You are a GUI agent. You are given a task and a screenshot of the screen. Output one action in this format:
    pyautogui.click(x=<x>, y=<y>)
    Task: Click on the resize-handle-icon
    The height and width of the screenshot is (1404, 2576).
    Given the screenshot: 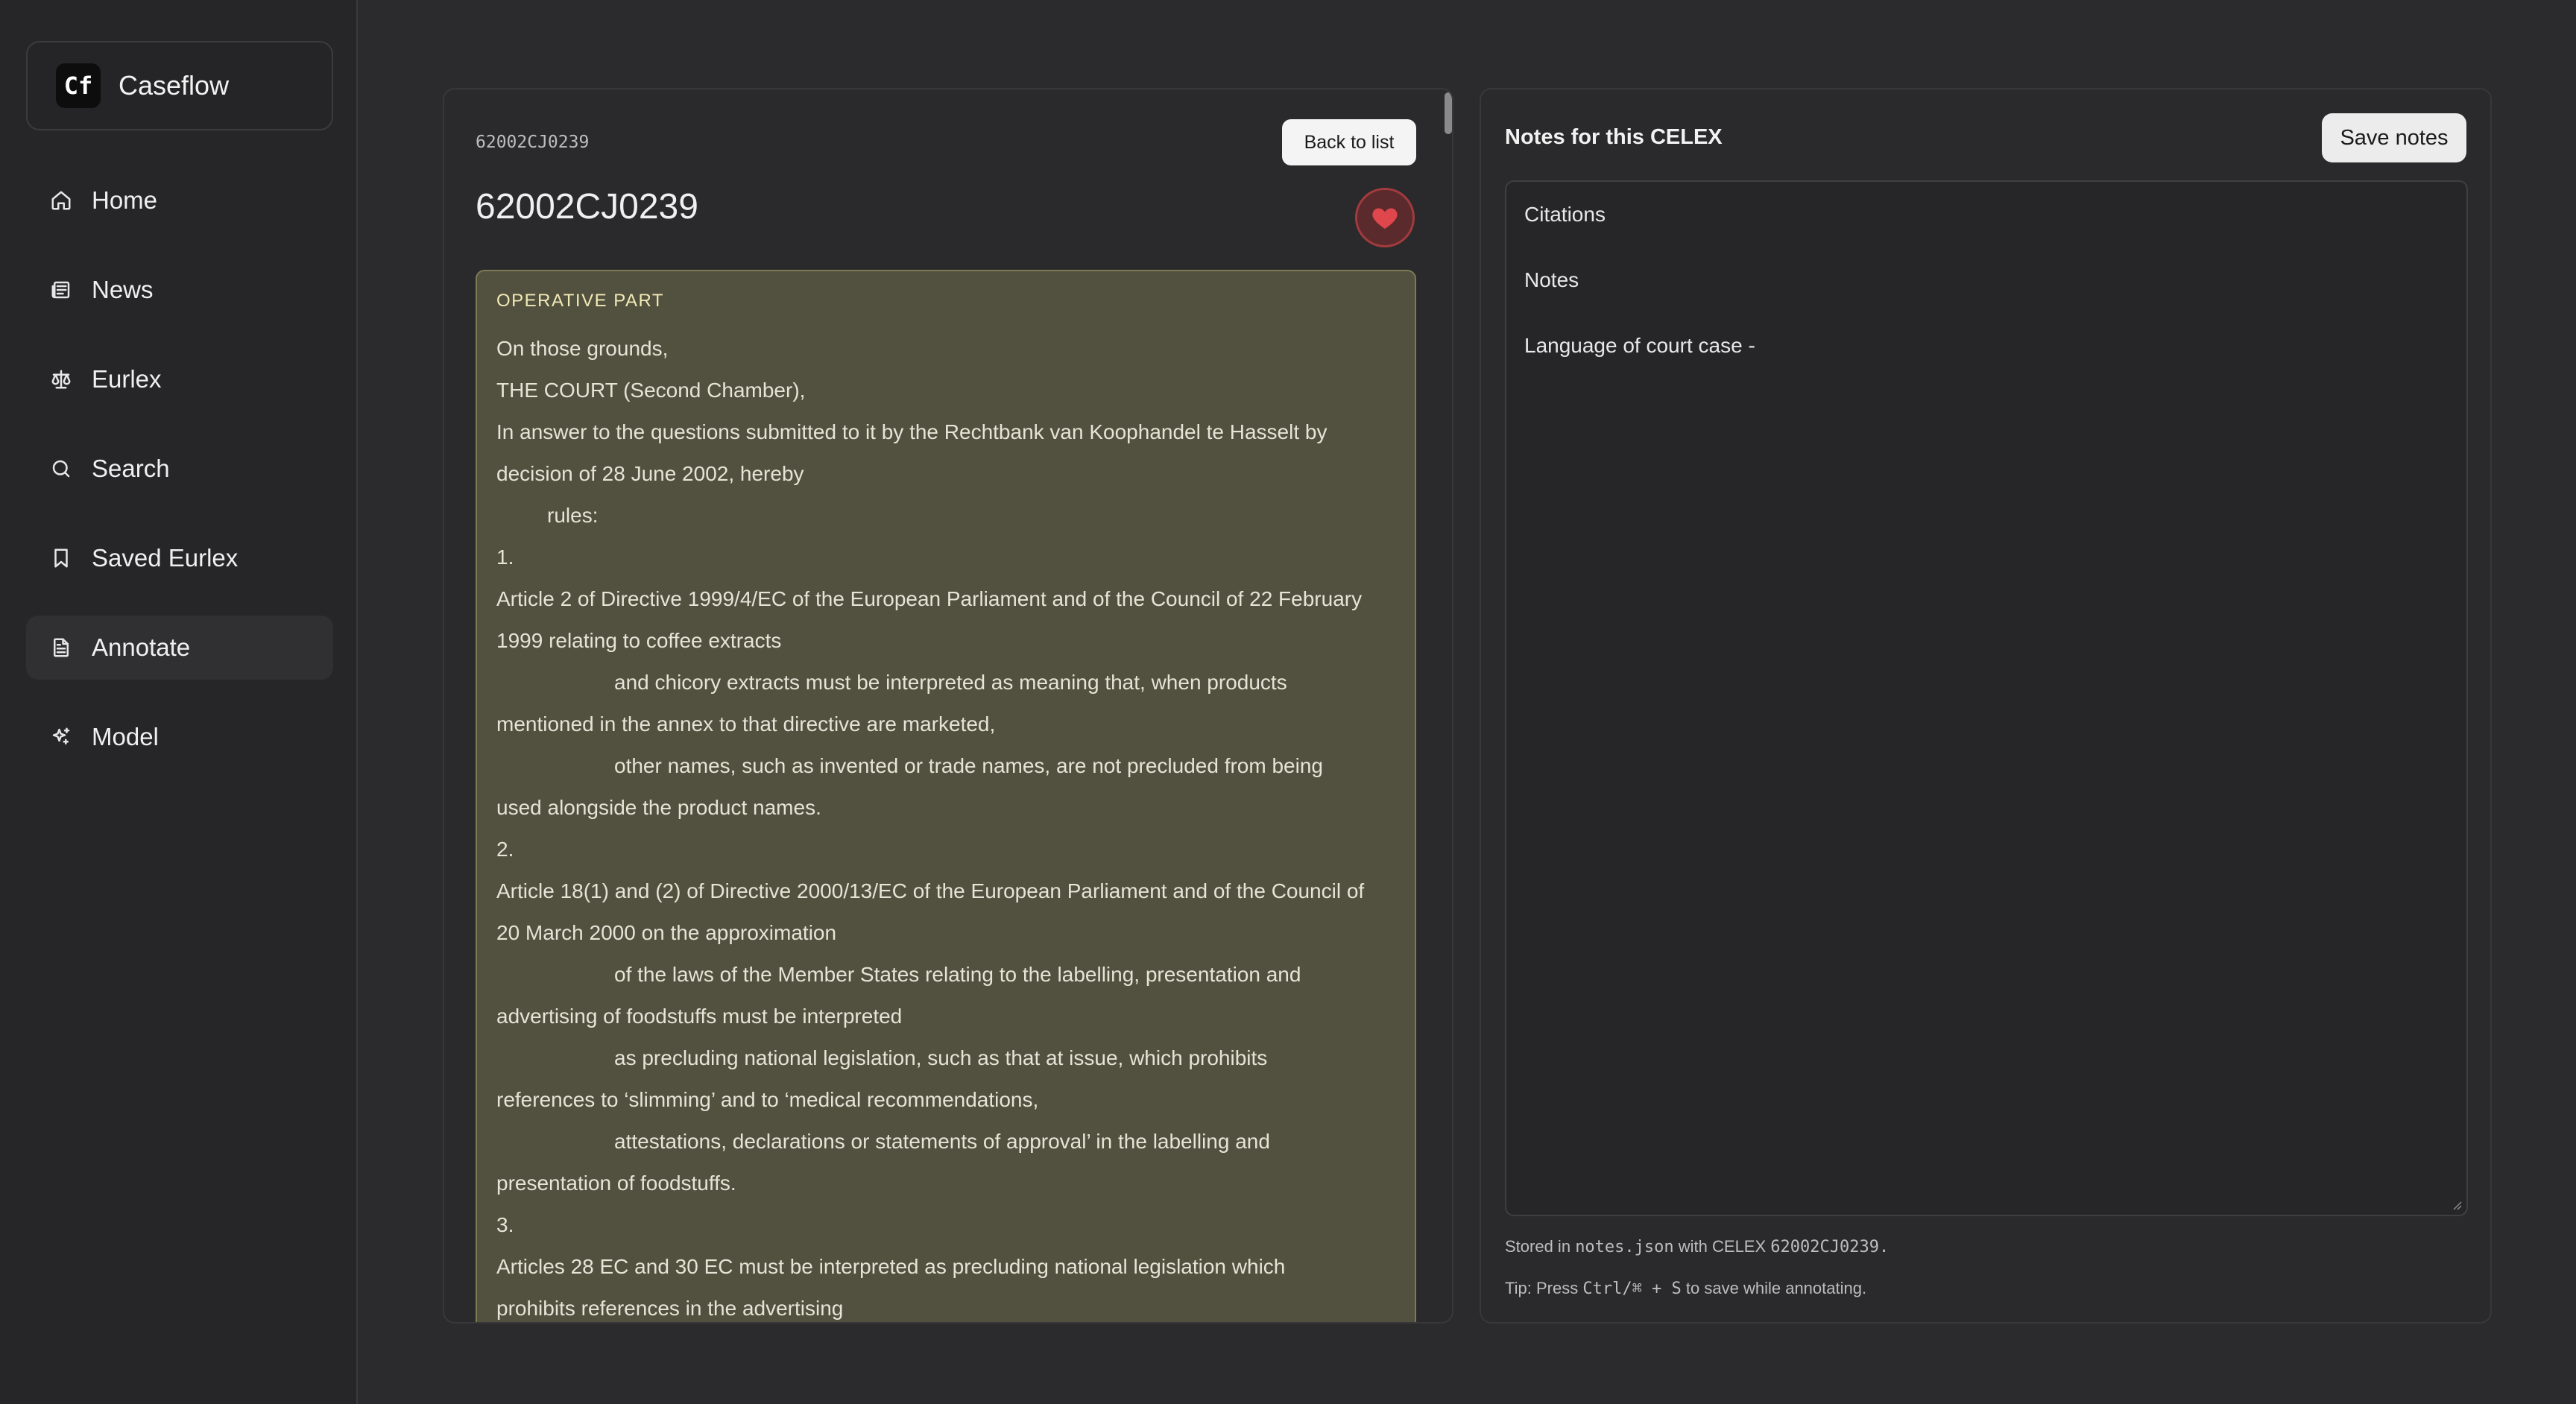 What is the action you would take?
    pyautogui.click(x=2456, y=1204)
    